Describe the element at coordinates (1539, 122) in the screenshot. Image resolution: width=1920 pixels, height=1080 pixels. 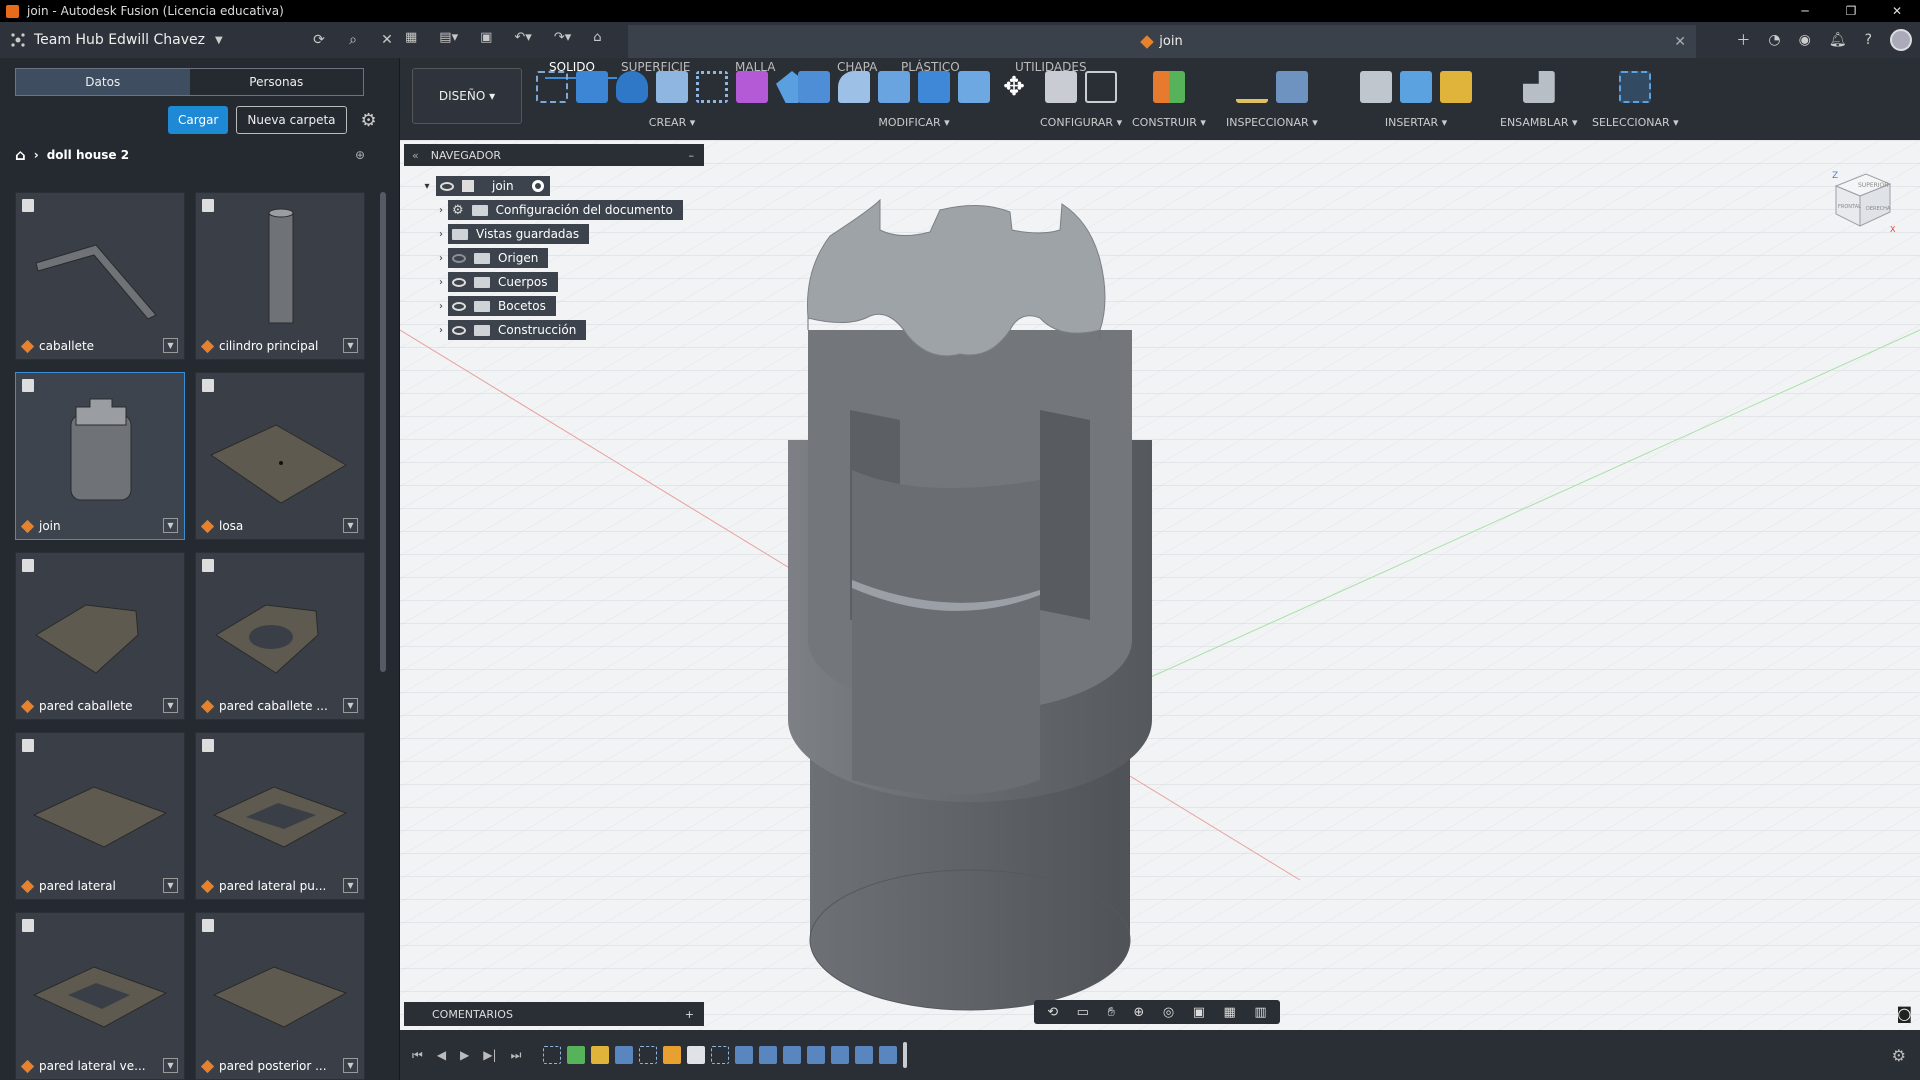
I see `group-ensamblar-label: ENSAMBLAR ▾` at that location.